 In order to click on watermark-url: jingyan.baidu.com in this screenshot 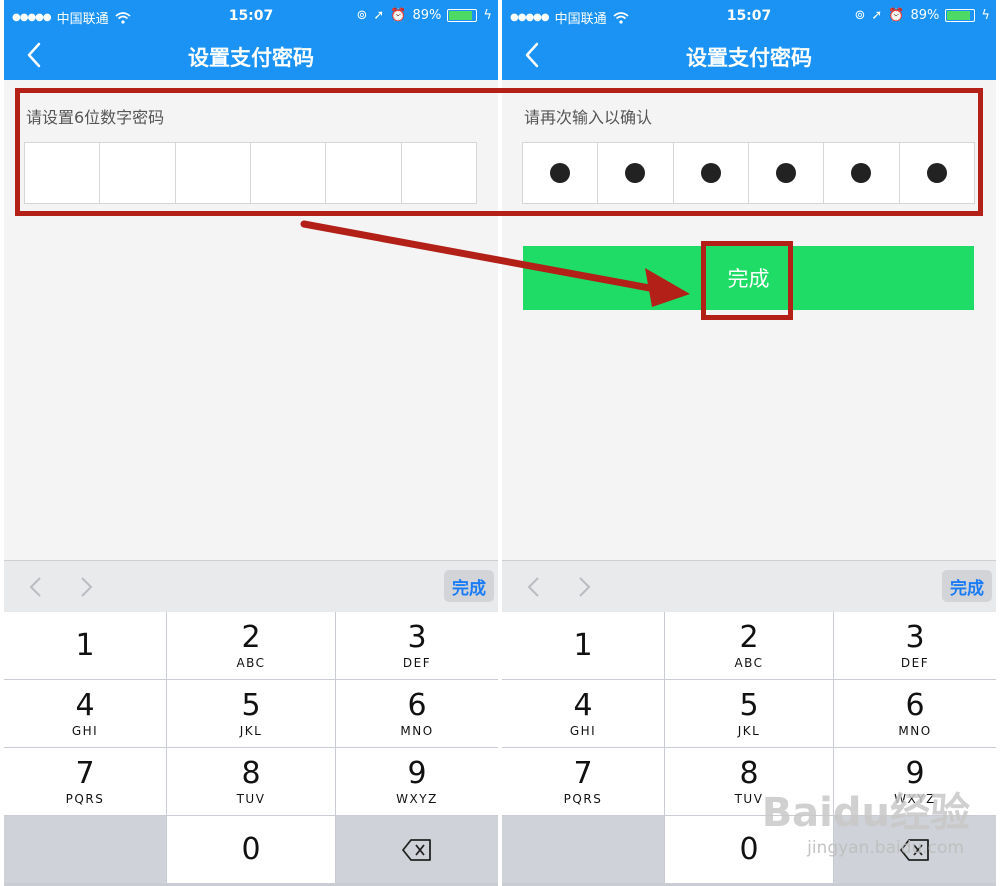, I will do `click(885, 848)`.